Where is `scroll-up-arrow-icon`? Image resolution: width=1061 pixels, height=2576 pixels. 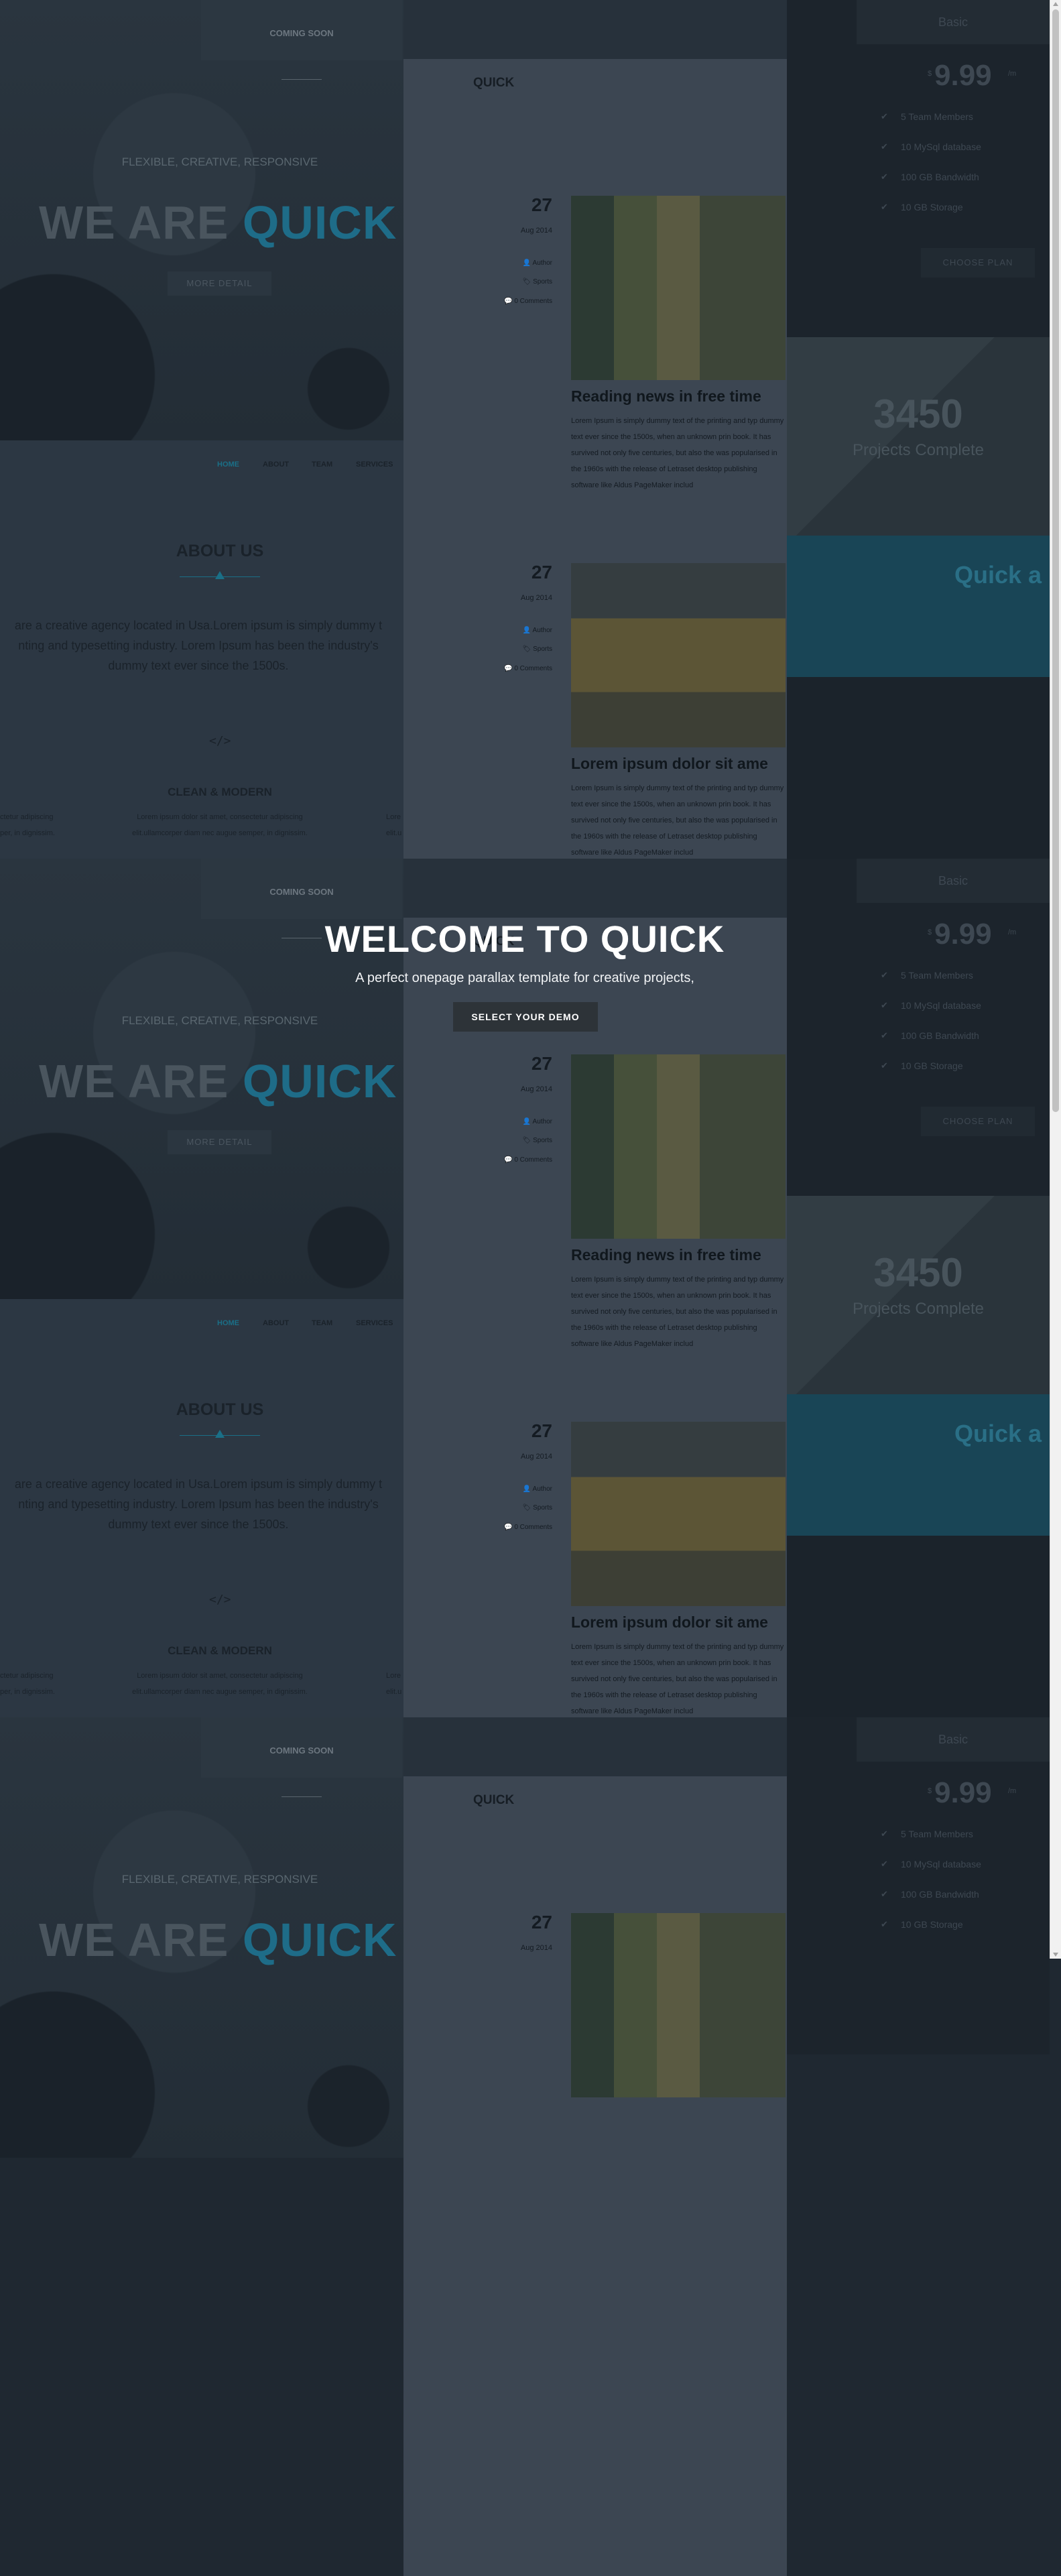
scroll-up-arrow-icon is located at coordinates (1055, 4).